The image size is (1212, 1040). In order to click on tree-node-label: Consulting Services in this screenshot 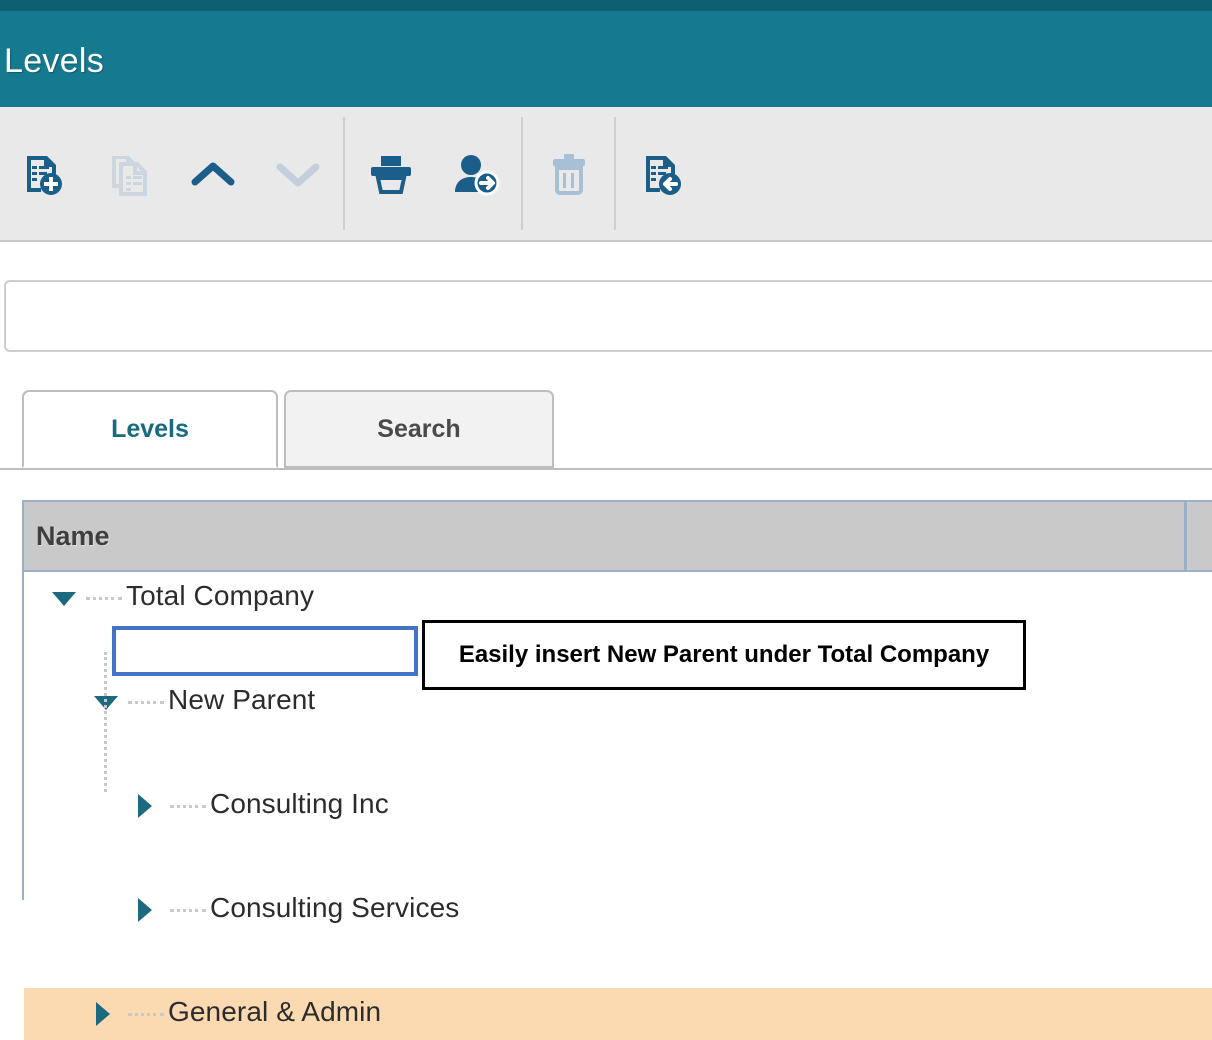, I will do `click(335, 907)`.